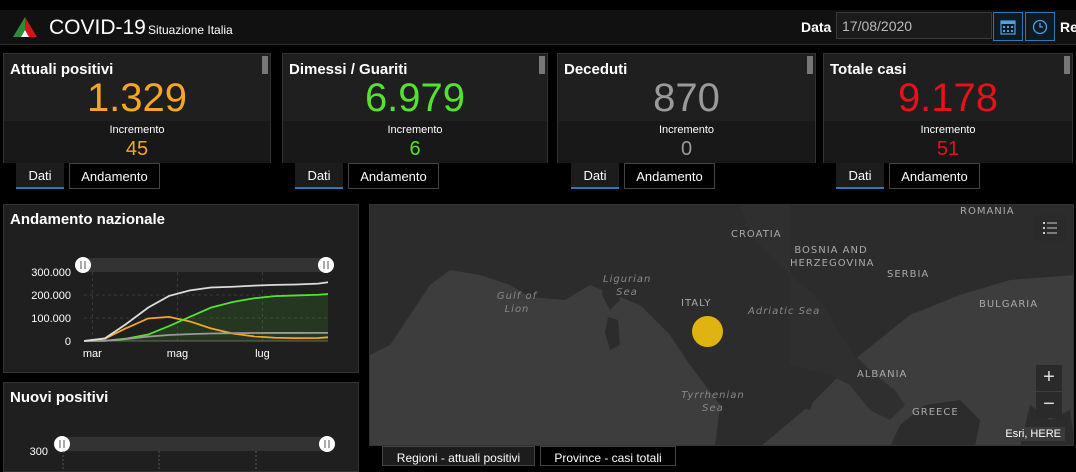 This screenshot has height=472, width=1076. I want to click on map-label-romania: ROMANIA, so click(987, 211).